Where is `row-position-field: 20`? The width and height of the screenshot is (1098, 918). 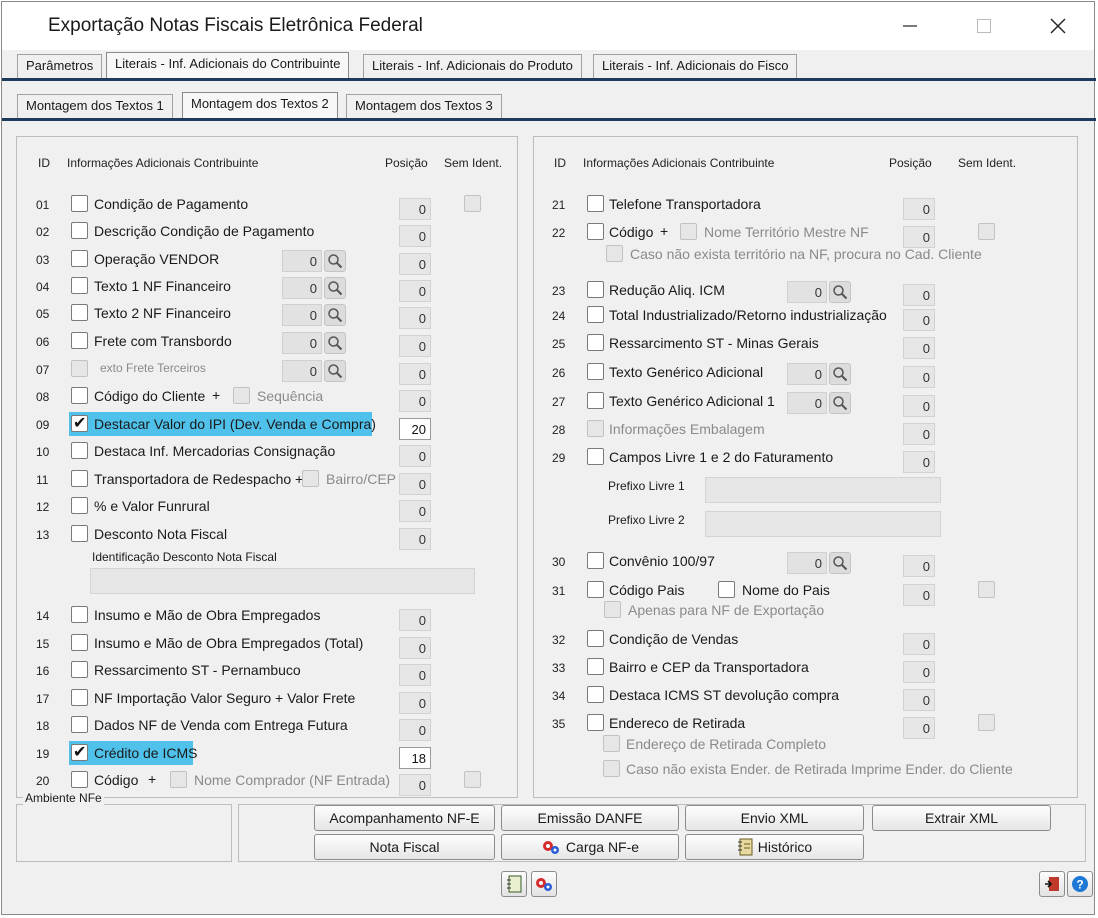 row-position-field: 20 is located at coordinates (415, 429).